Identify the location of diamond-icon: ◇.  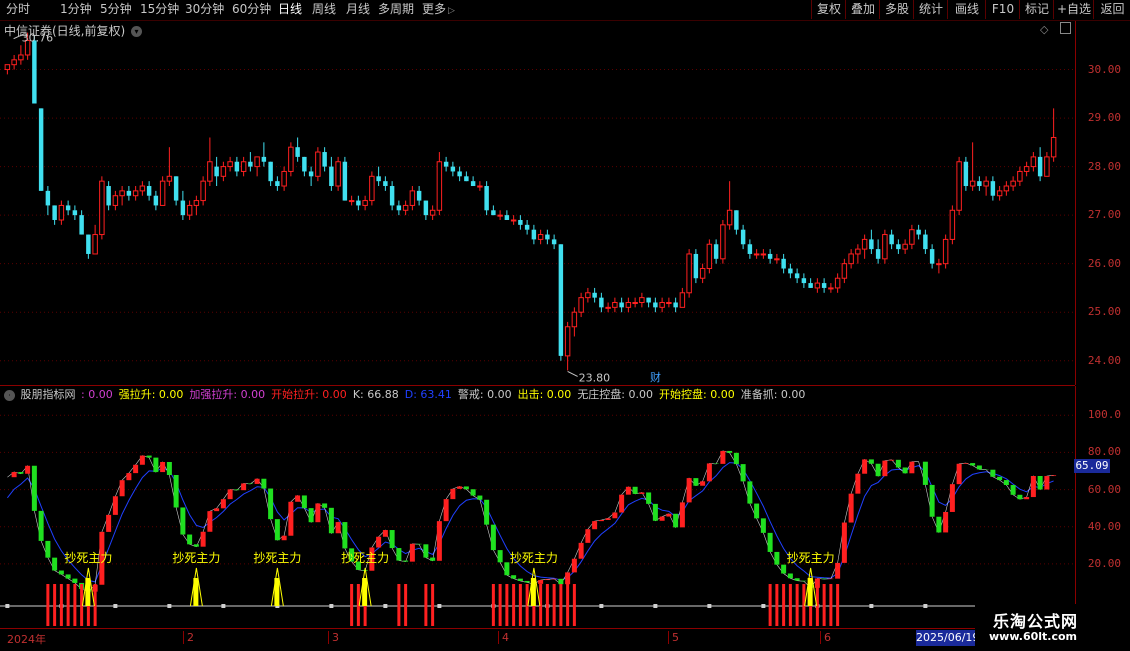
(1044, 29).